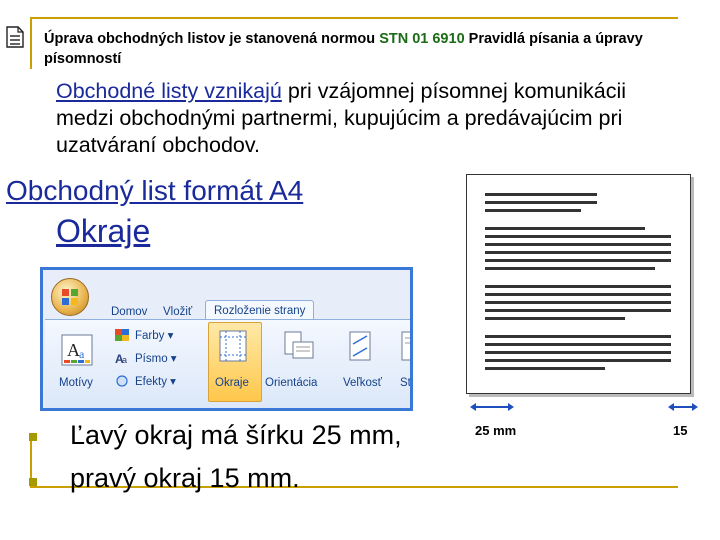 The height and width of the screenshot is (540, 720). I want to click on columns-label: Stĺ, so click(405, 383).